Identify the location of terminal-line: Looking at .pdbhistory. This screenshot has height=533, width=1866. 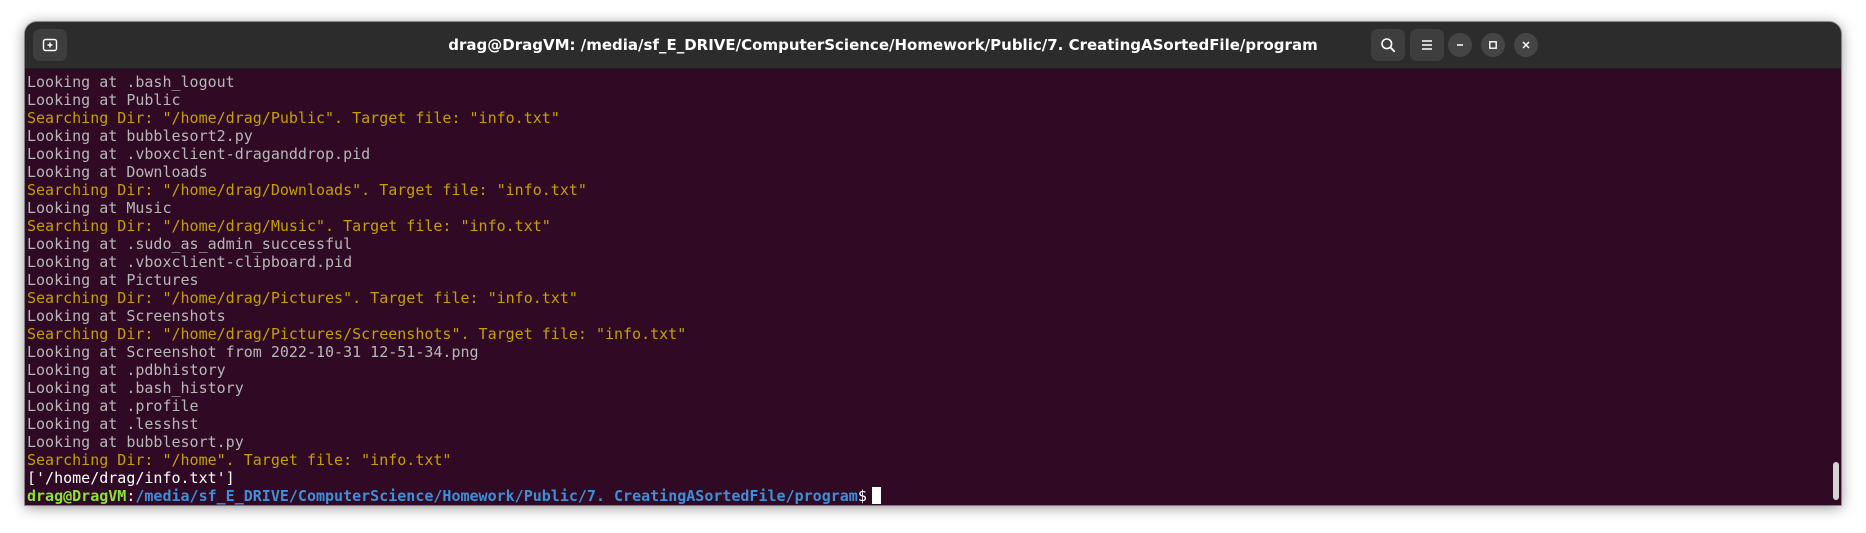
(126, 370).